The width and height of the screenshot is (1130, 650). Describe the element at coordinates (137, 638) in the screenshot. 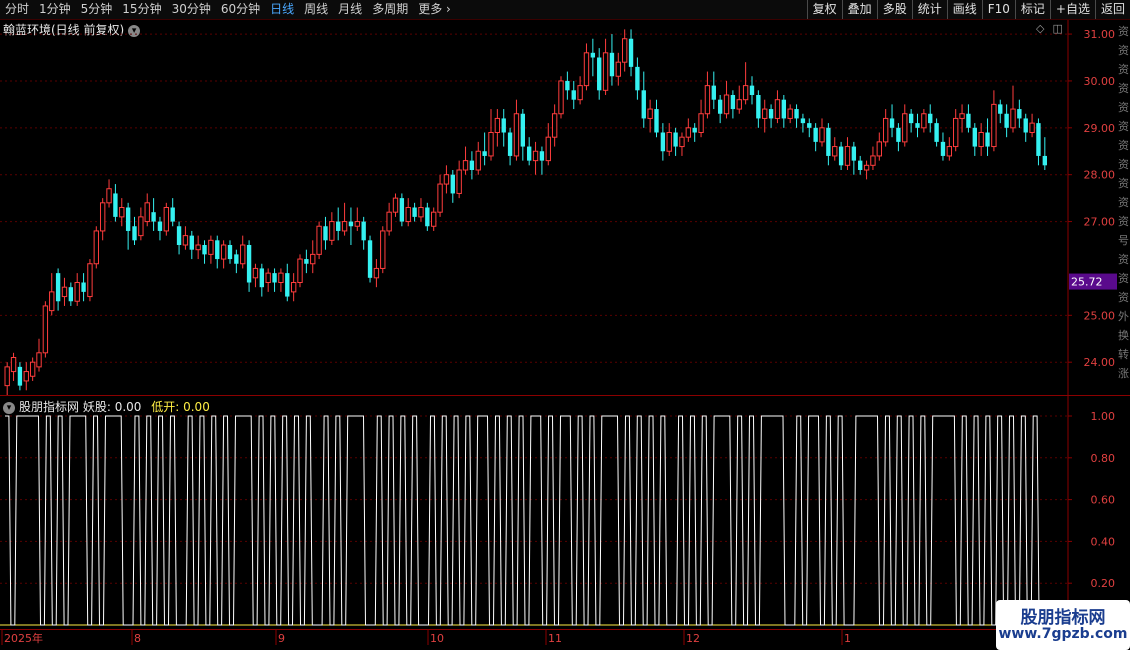

I see `x-tick-label: 8` at that location.